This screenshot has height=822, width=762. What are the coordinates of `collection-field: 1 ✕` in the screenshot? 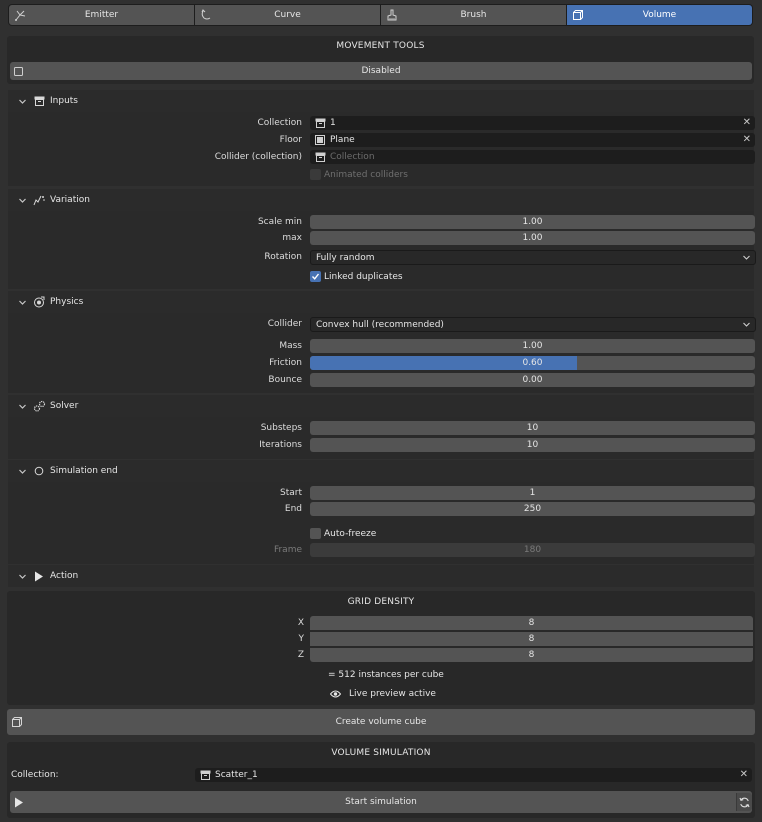 It's located at (532, 123).